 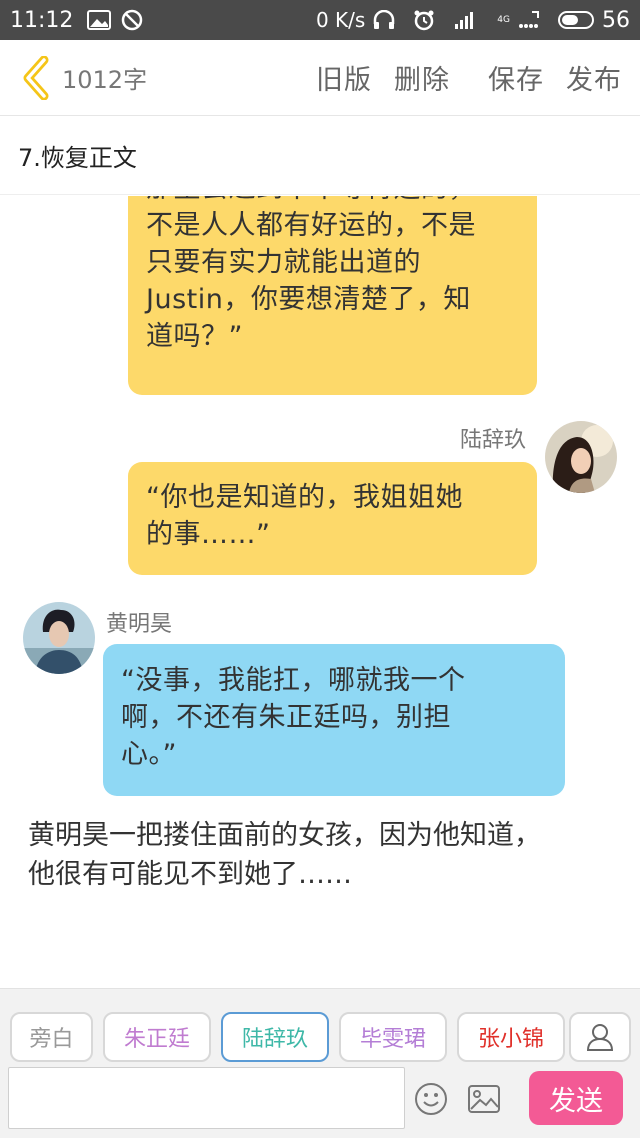 What do you see at coordinates (344, 77) in the screenshot?
I see `old-version-button: 旧版` at bounding box center [344, 77].